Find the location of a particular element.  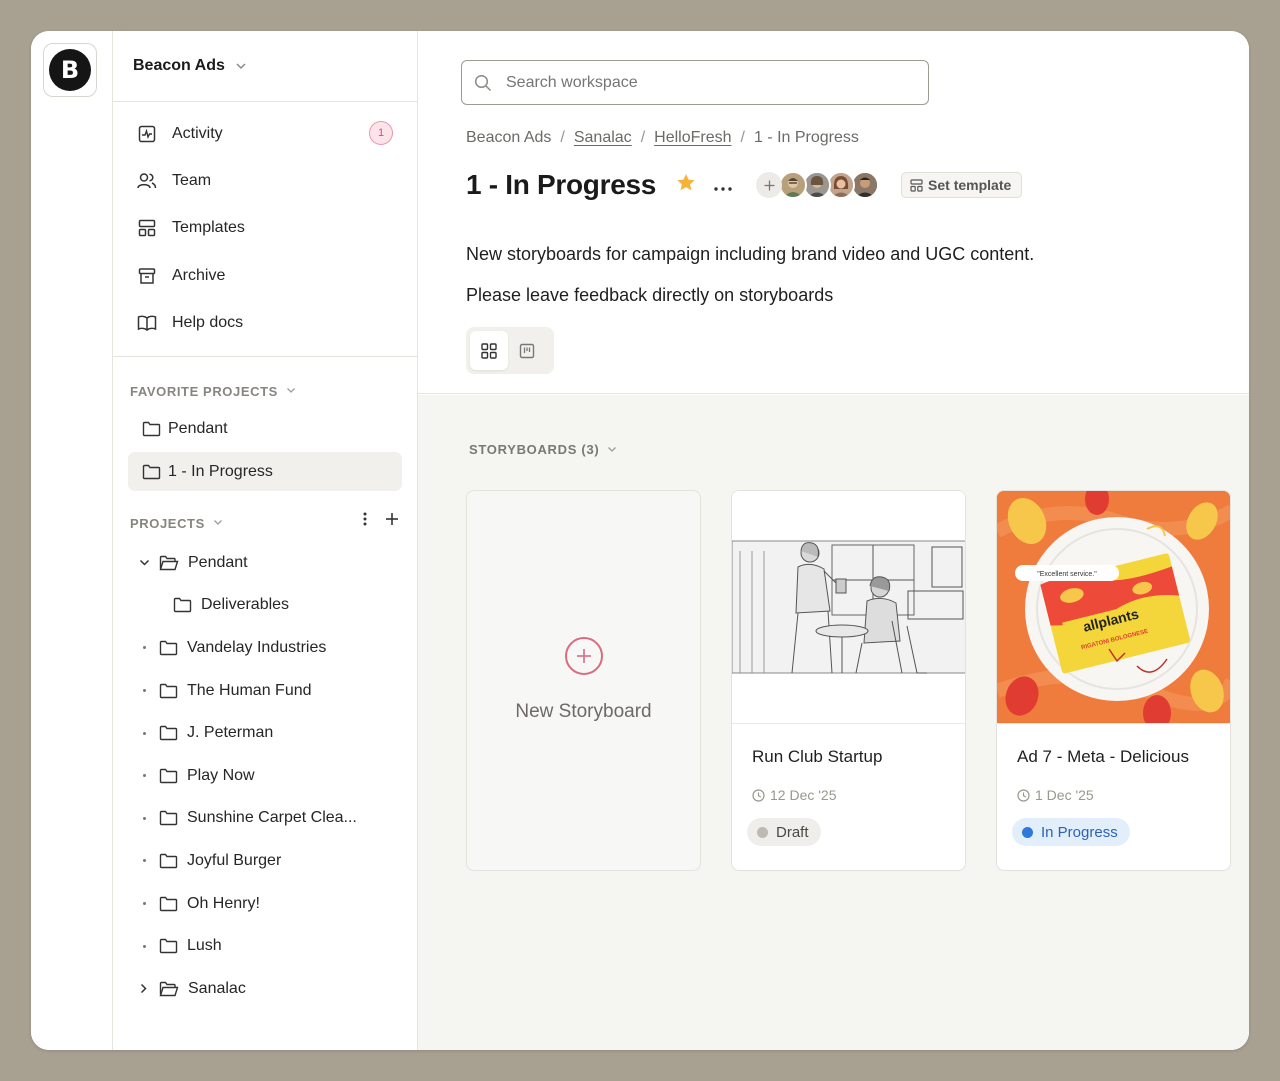

member-avatars is located at coordinates (818, 185).